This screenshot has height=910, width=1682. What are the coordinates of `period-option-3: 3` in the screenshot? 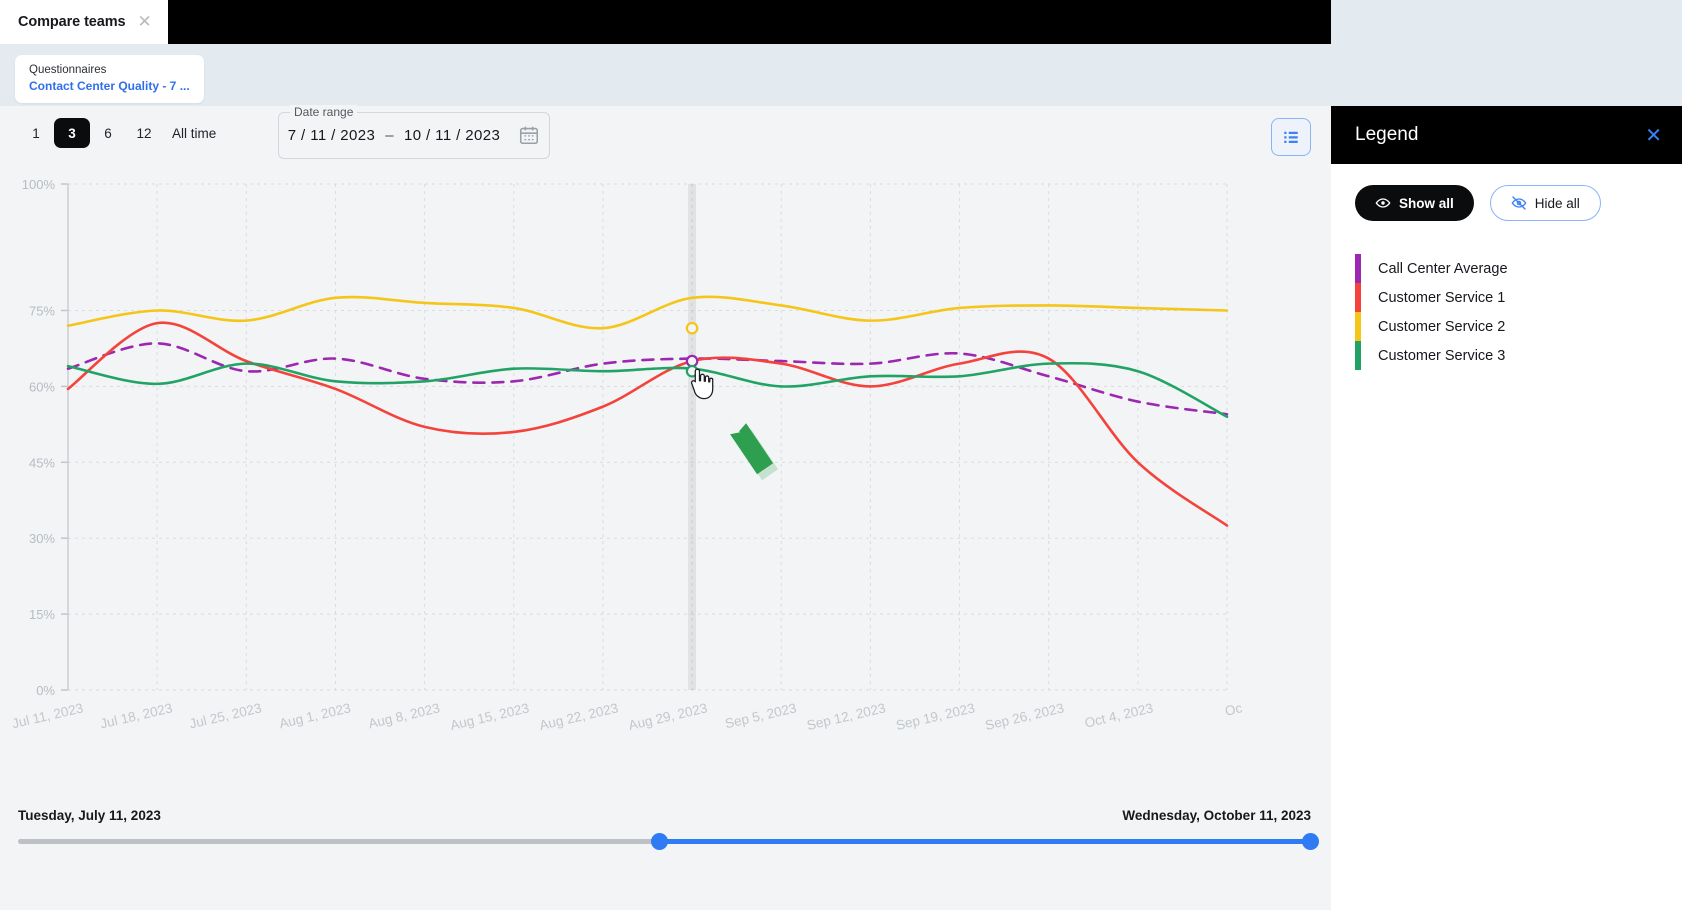 It's located at (72, 133).